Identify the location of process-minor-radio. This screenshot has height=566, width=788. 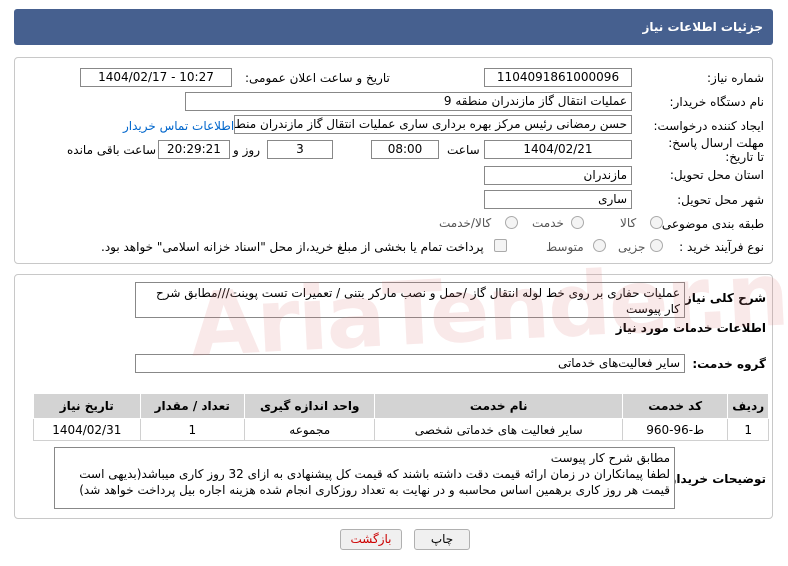
(656, 245).